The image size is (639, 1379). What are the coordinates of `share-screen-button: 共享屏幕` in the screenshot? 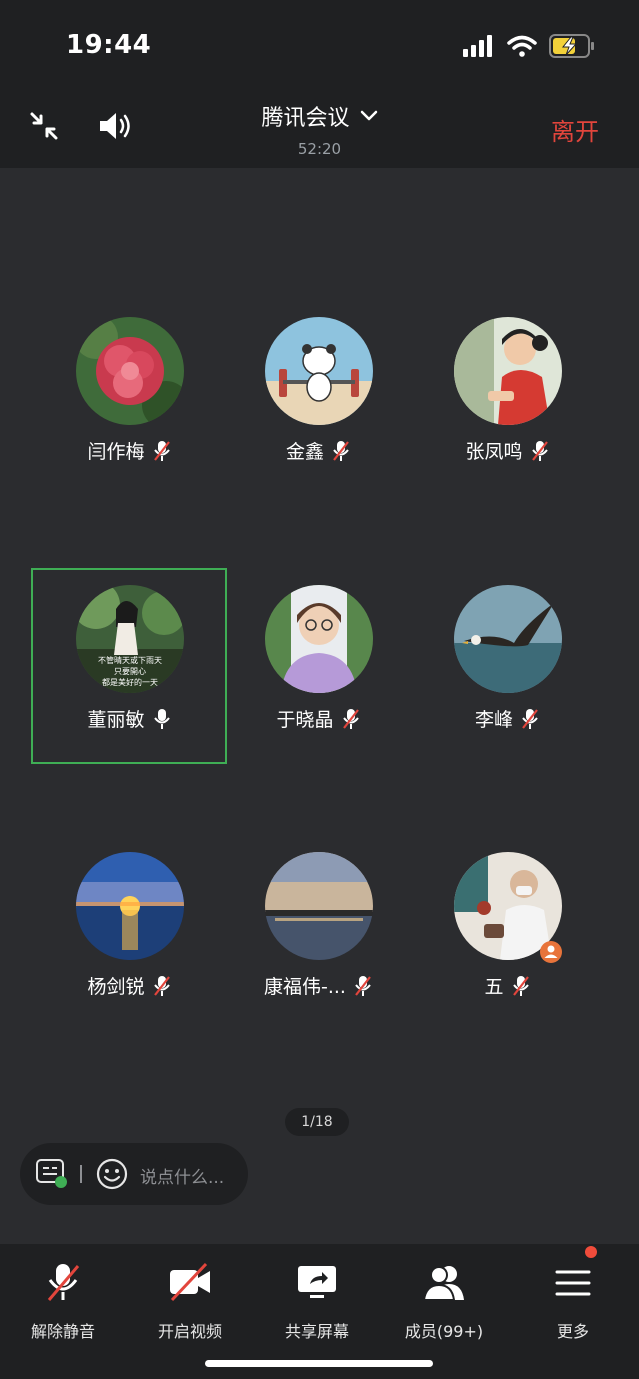 It's located at (317, 1302).